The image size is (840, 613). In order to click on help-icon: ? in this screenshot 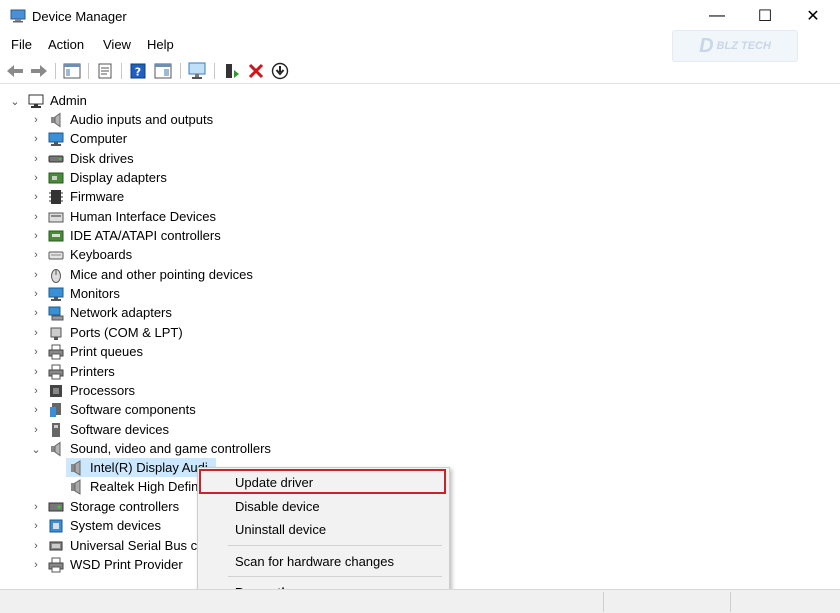, I will do `click(138, 71)`.